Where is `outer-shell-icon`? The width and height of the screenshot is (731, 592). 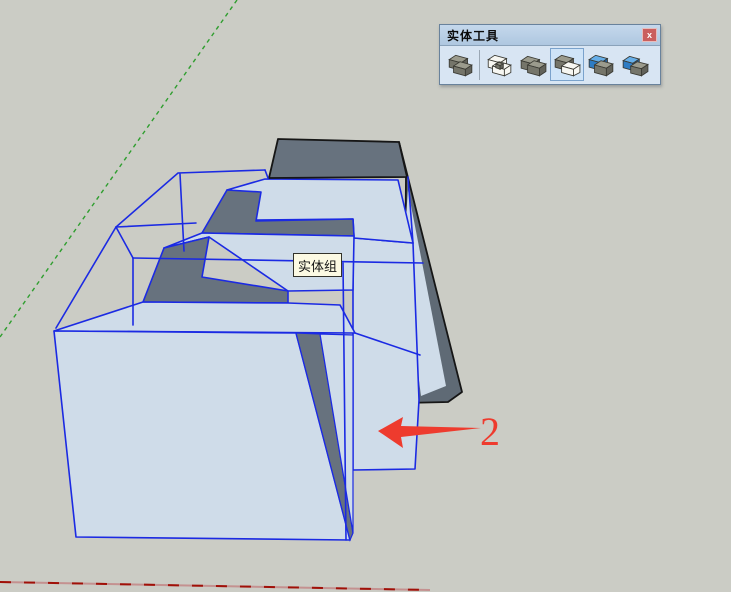 outer-shell-icon is located at coordinates (460, 65).